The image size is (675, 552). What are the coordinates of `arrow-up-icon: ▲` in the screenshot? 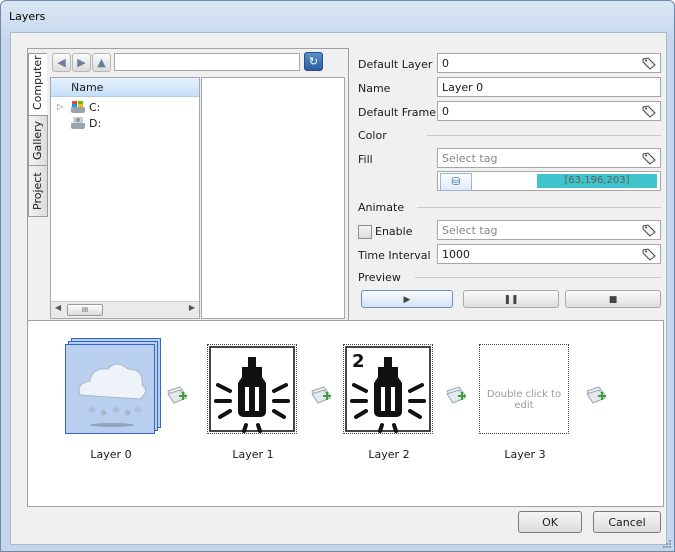 It's located at (101, 62).